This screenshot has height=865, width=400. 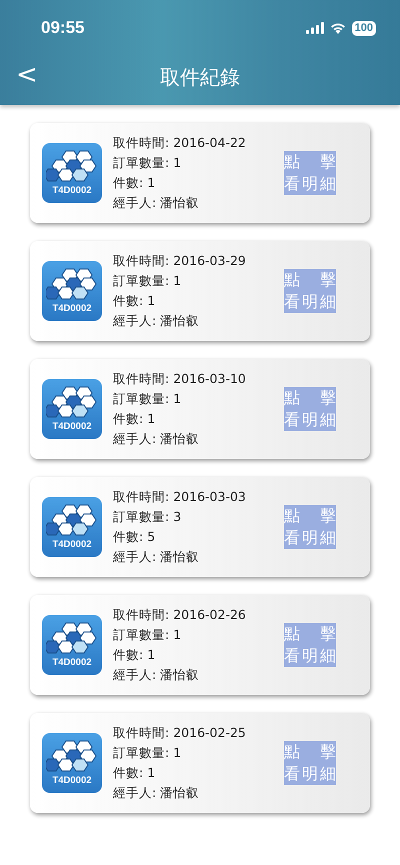 I want to click on record-card: T4D0002 取件時間: 2016-02-25 訂單數量: 1 件數: 1 經手人: 潘怡叡 點 擊 看明細, so click(x=200, y=763).